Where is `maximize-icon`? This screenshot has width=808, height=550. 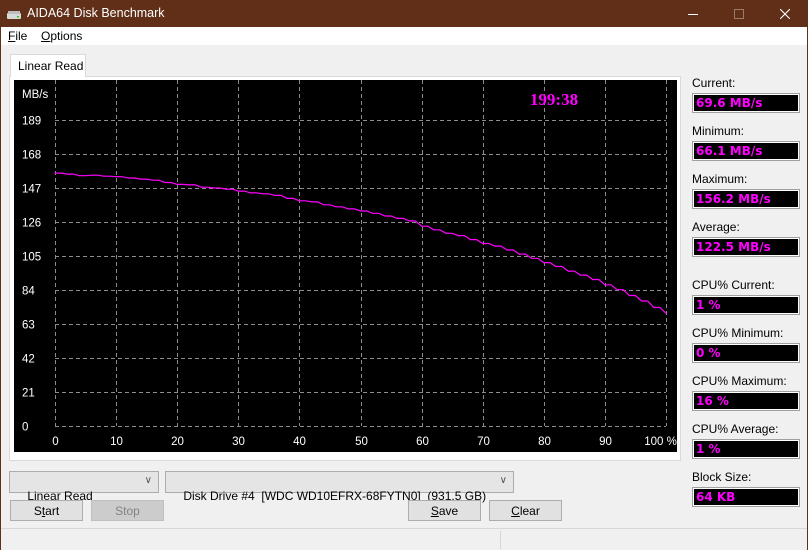 maximize-icon is located at coordinates (739, 14).